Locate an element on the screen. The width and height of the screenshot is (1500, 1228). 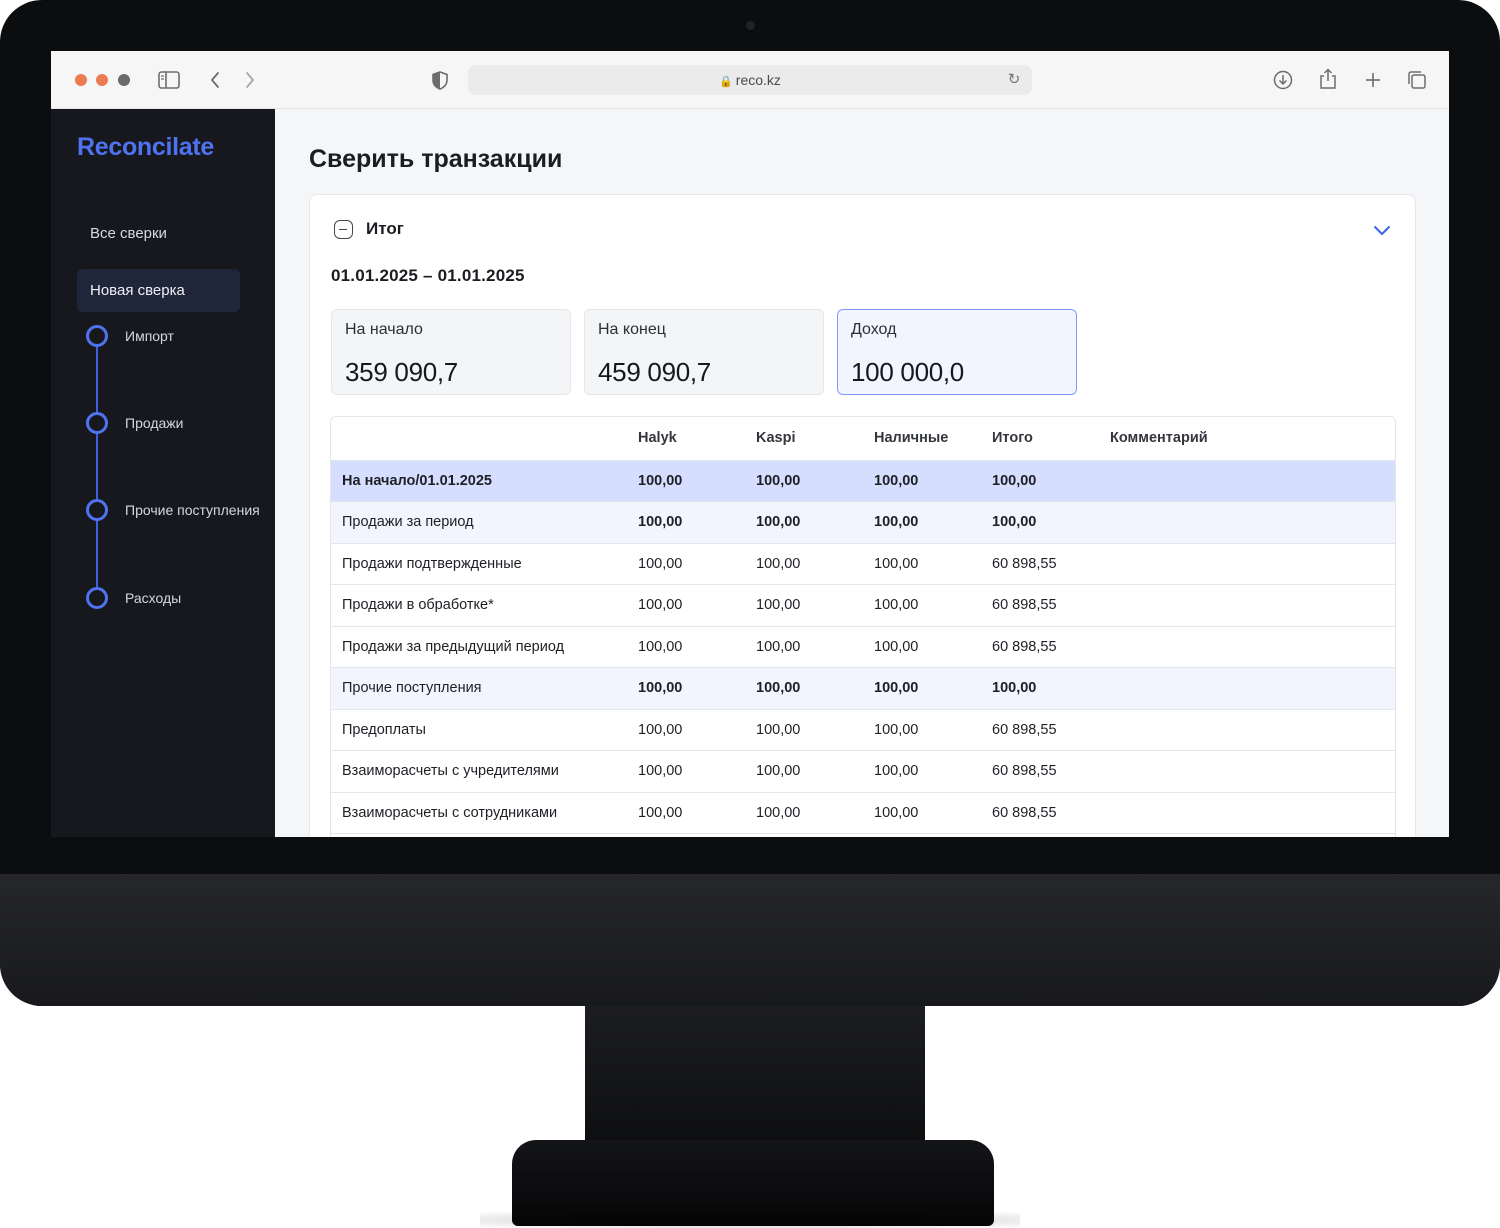
column-header-cash: Наличные is located at coordinates (933, 439).